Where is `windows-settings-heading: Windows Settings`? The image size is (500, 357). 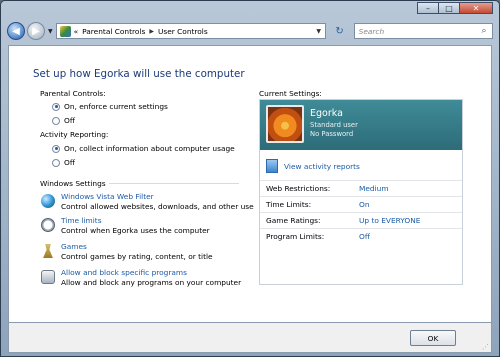 windows-settings-heading: Windows Settings is located at coordinates (73, 183).